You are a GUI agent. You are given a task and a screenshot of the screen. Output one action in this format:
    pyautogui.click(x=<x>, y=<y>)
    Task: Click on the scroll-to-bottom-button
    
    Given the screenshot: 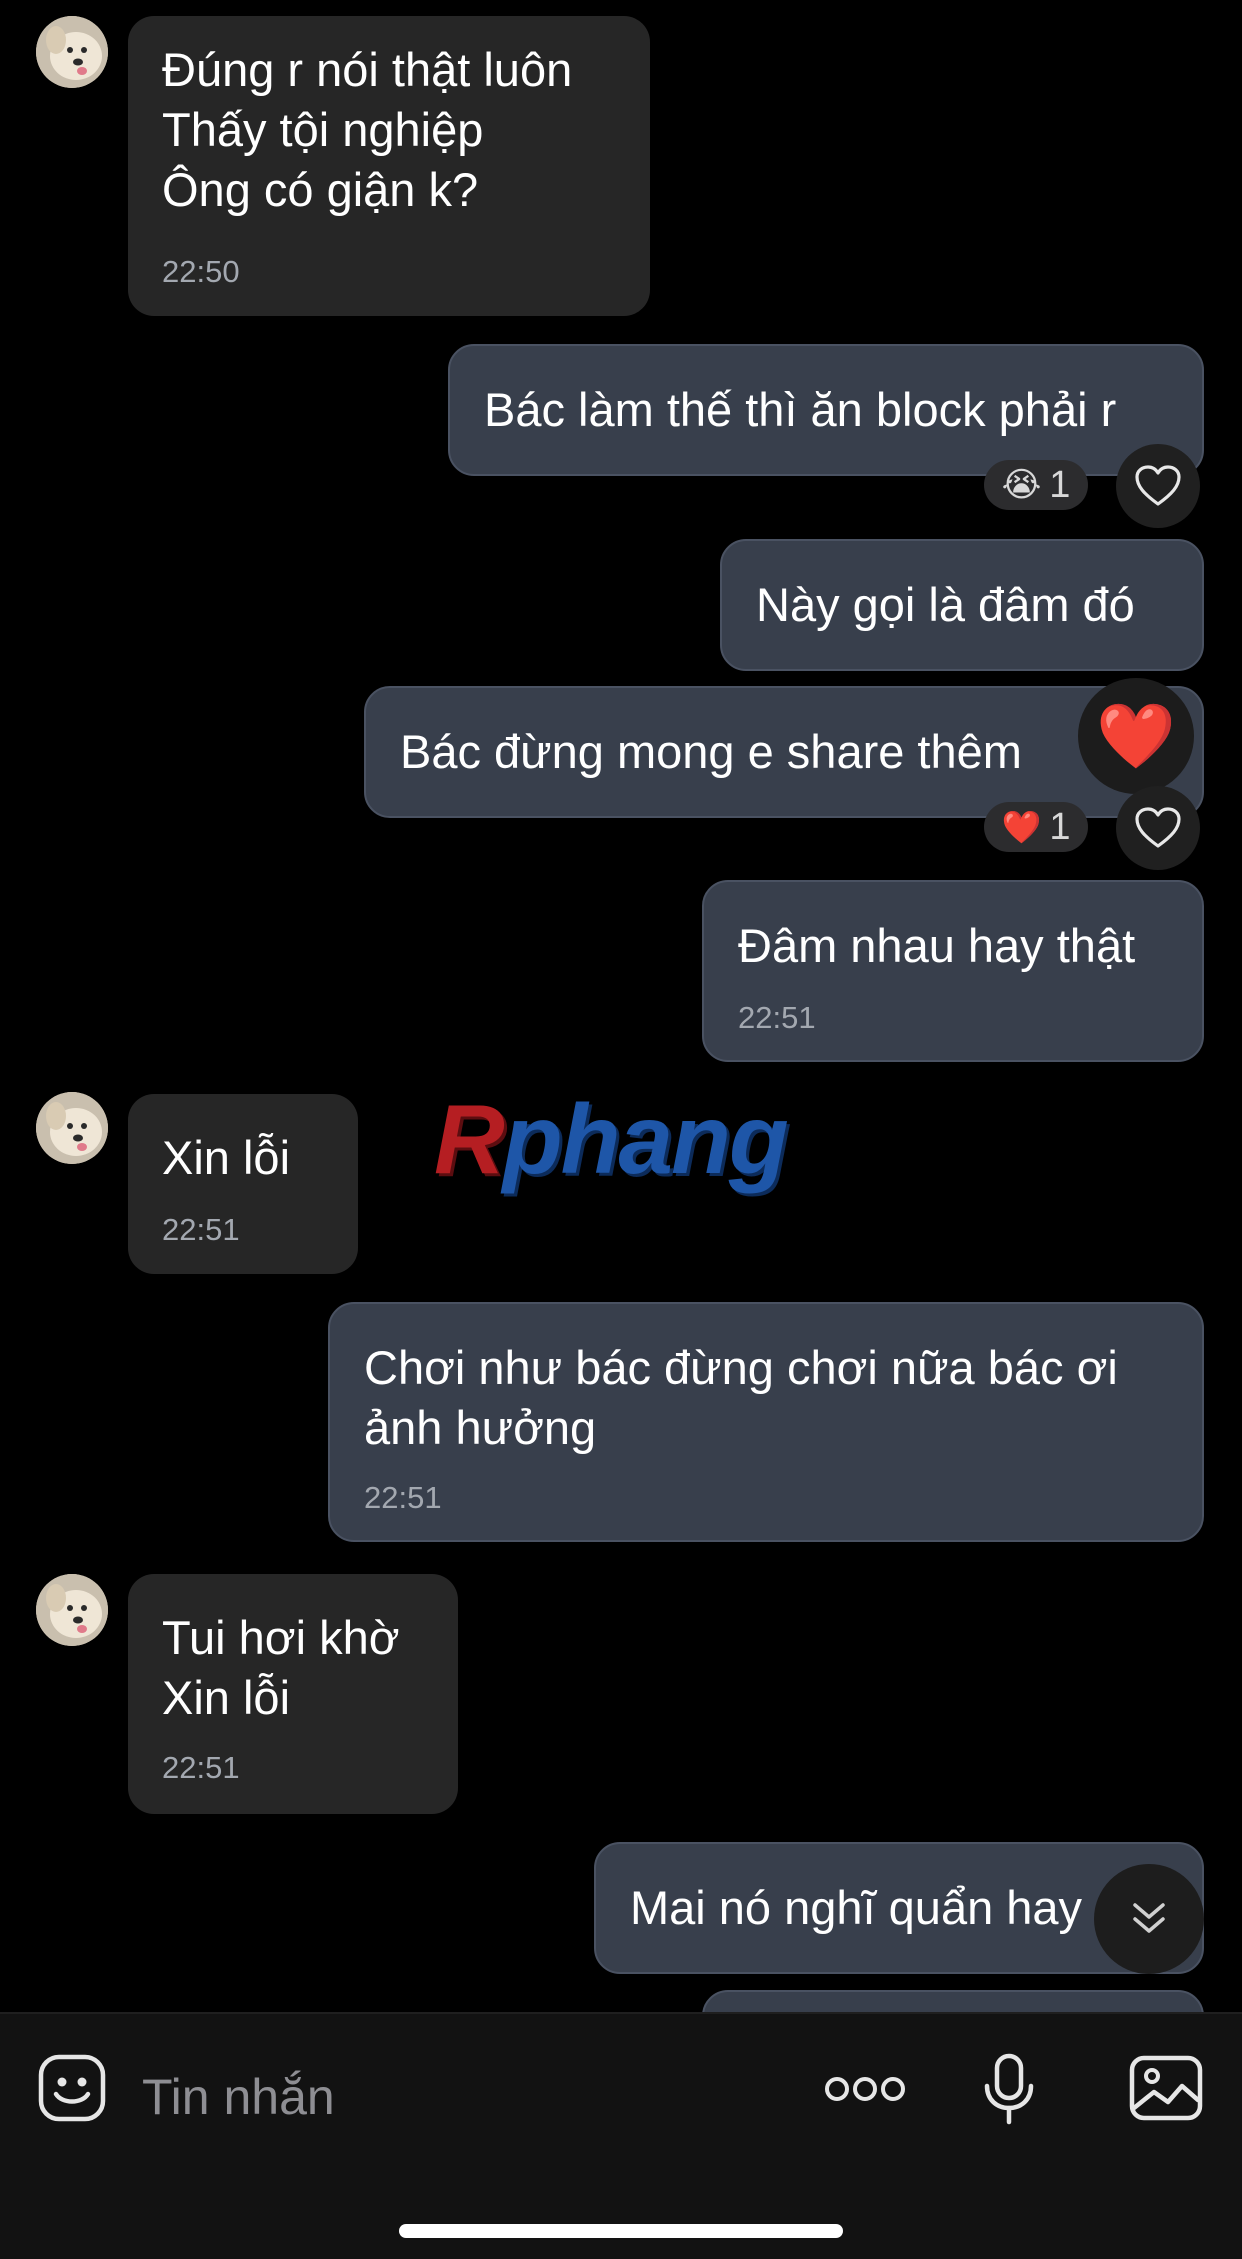 What is the action you would take?
    pyautogui.click(x=1149, y=1919)
    